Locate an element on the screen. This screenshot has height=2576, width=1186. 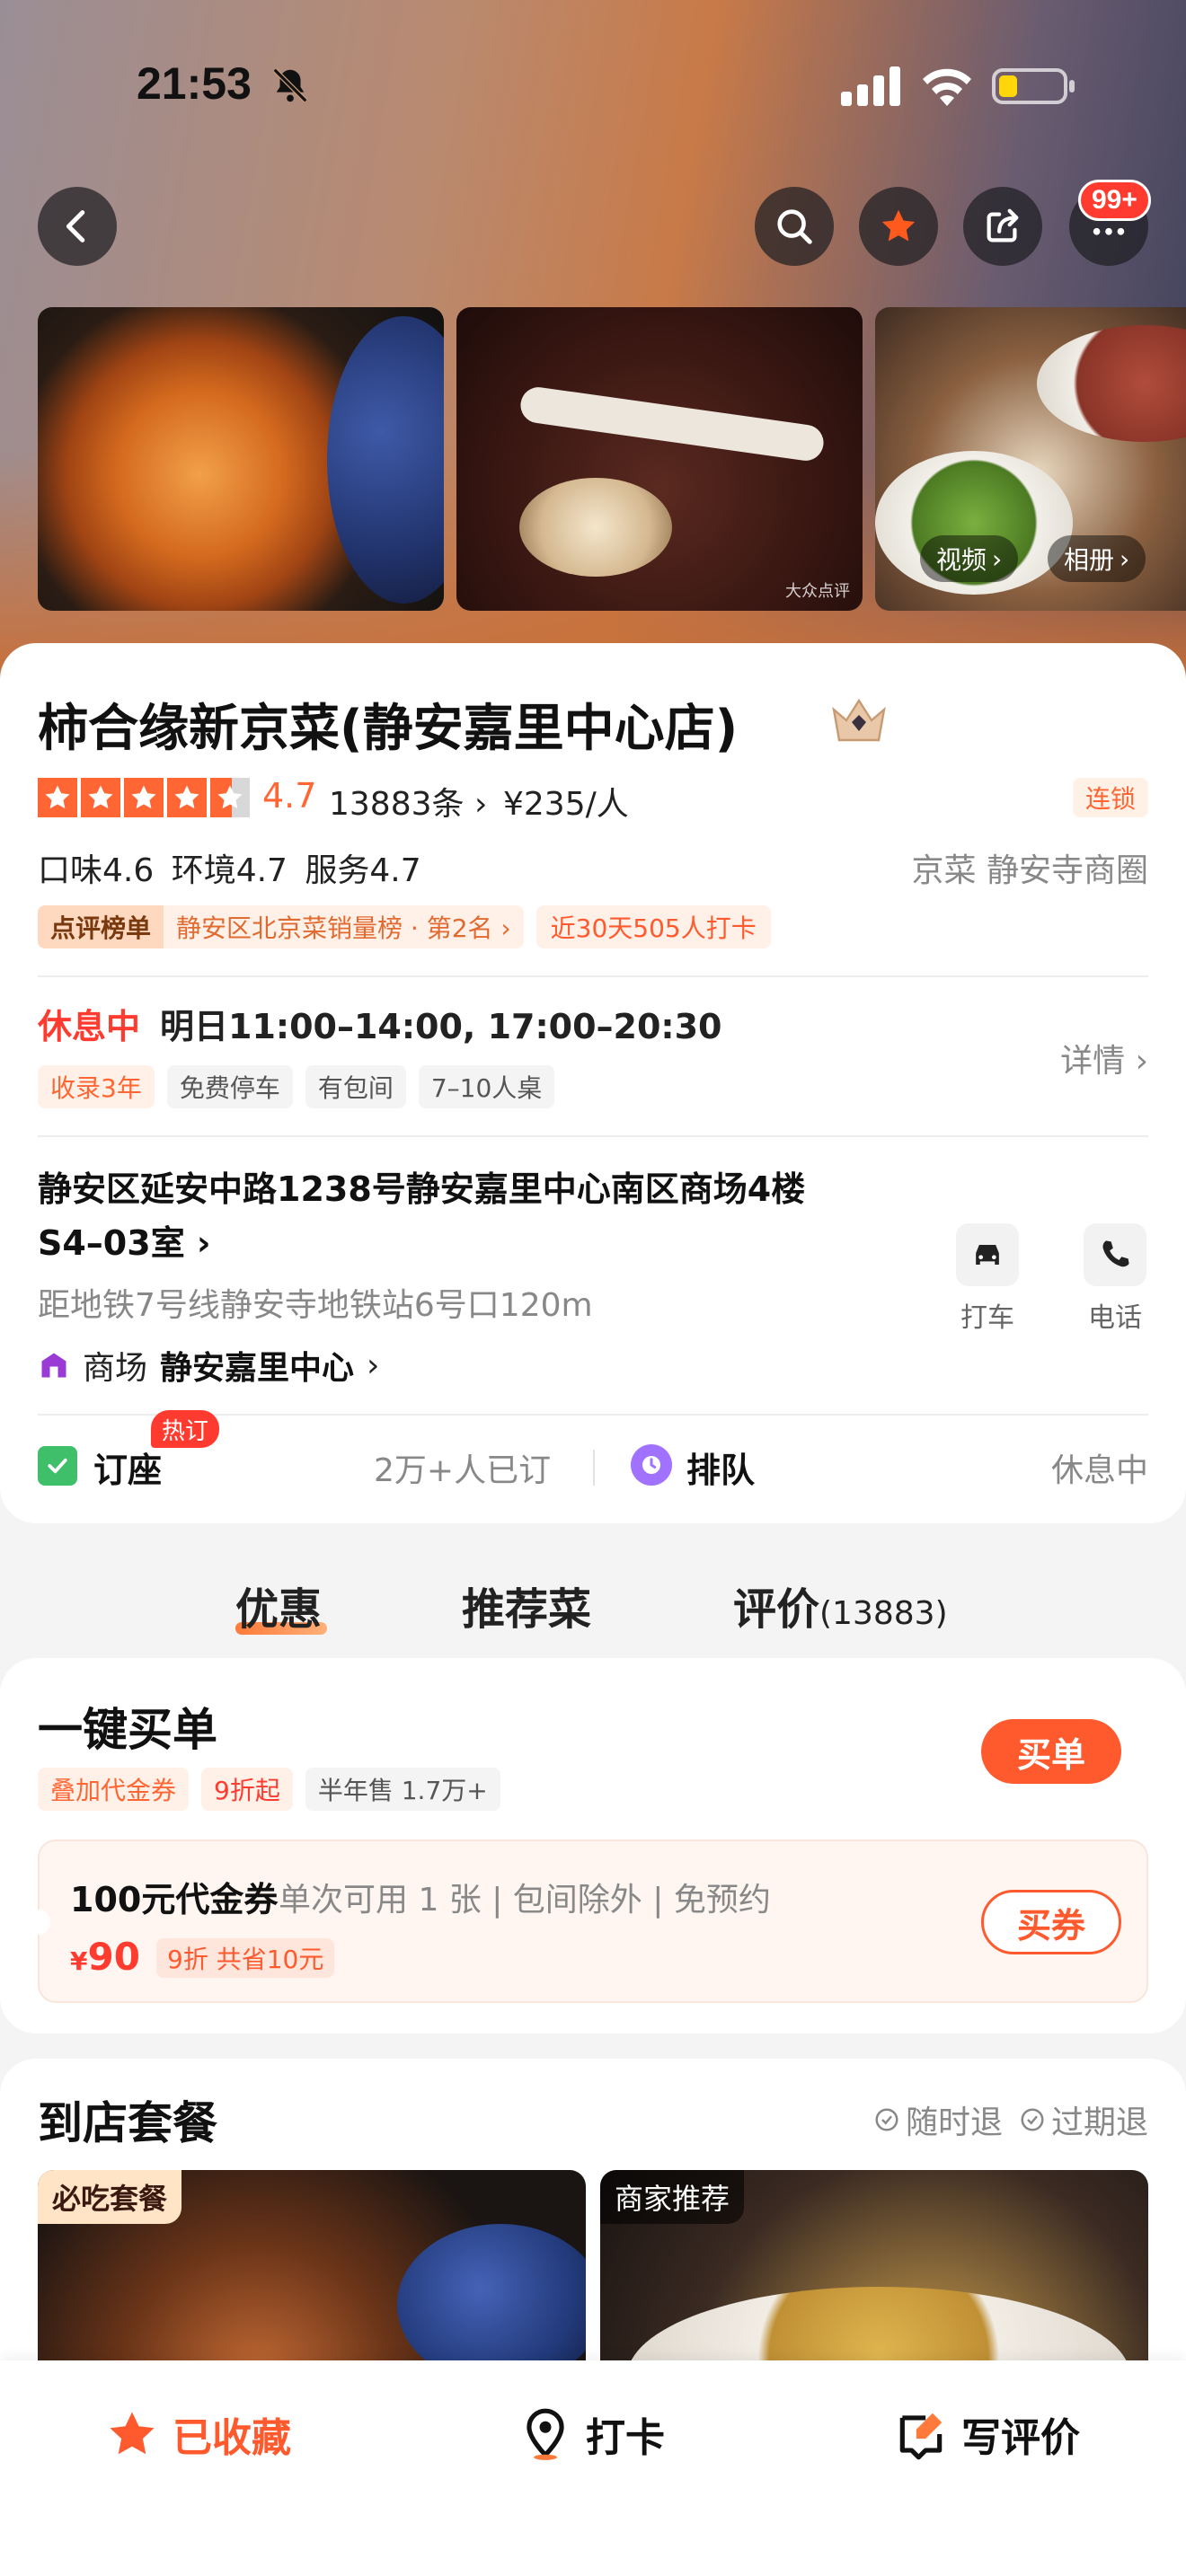
deal-tags: 叠加代金券 9折起 半年售 1.7万+ is located at coordinates (269, 1789).